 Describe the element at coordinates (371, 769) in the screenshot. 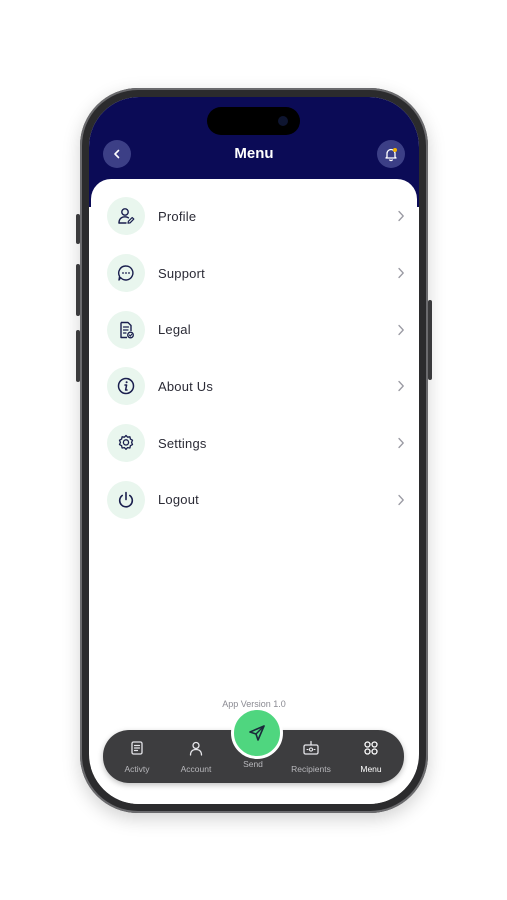

I see `tab-label: Menu` at that location.